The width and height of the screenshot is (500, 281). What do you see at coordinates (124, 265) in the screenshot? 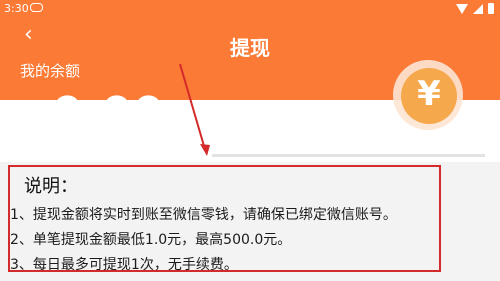
I see `note-item: 3、每日最多可提现1次，无手续费。` at bounding box center [124, 265].